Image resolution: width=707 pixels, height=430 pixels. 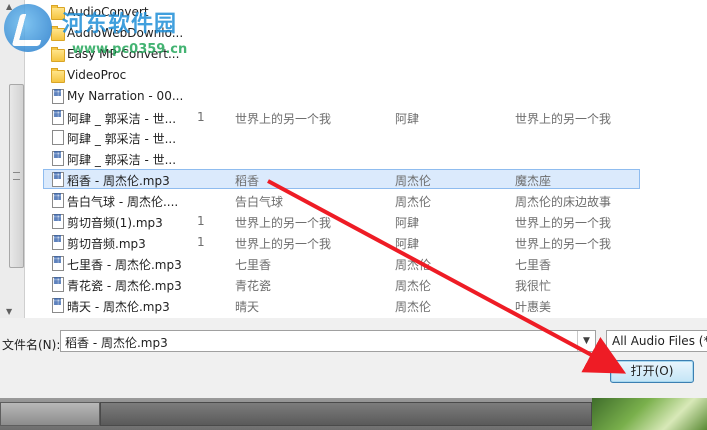 I want to click on file-name: 晴天 - 周杰伦.mp3, so click(x=118, y=306).